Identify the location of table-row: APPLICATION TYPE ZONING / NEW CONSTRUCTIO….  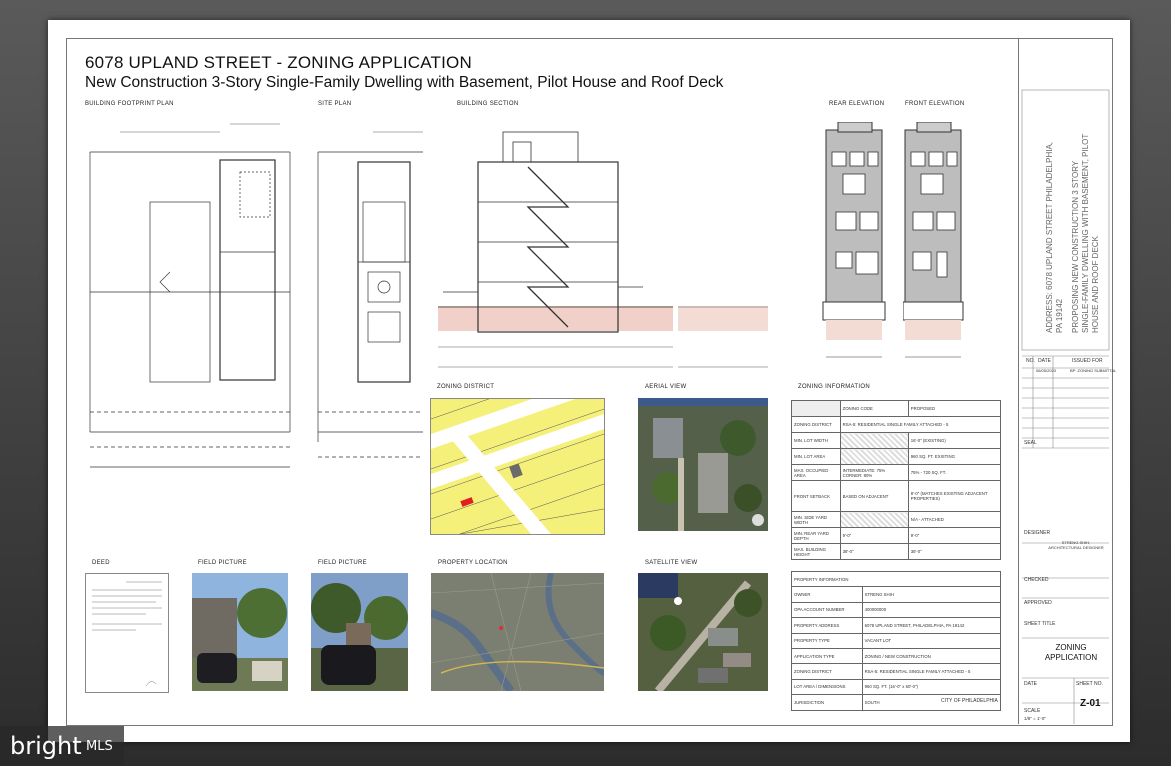
(896, 656).